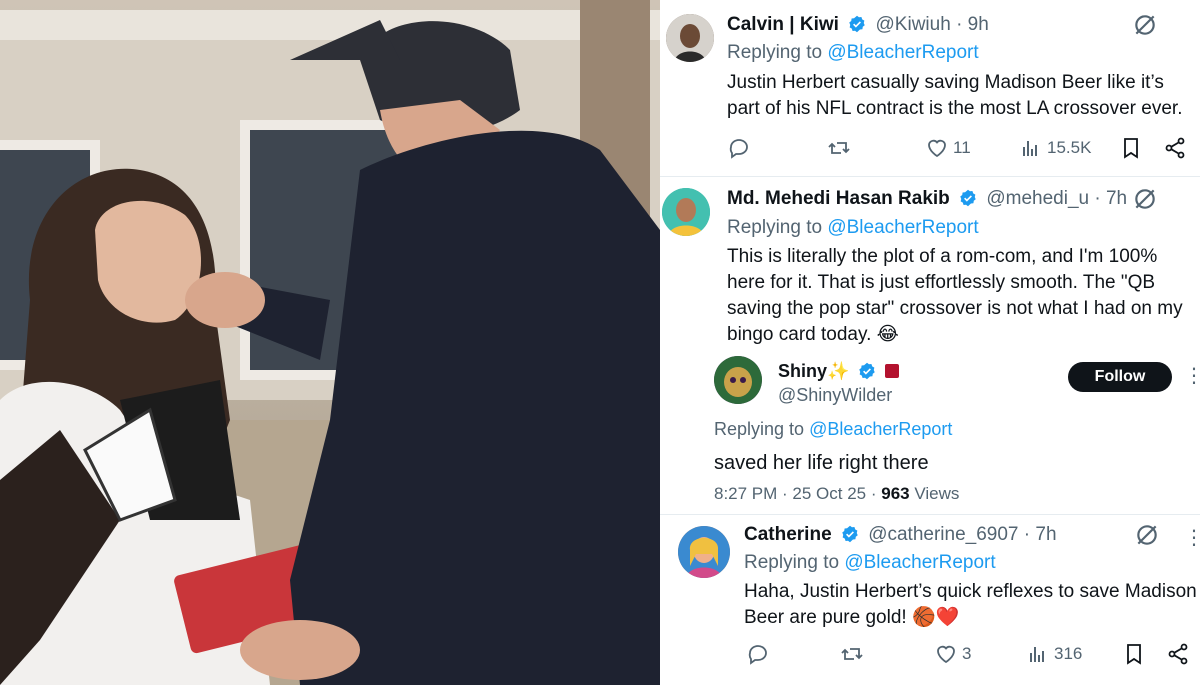  I want to click on author-name: Md. Mehedi Hasan Rakib, so click(838, 198).